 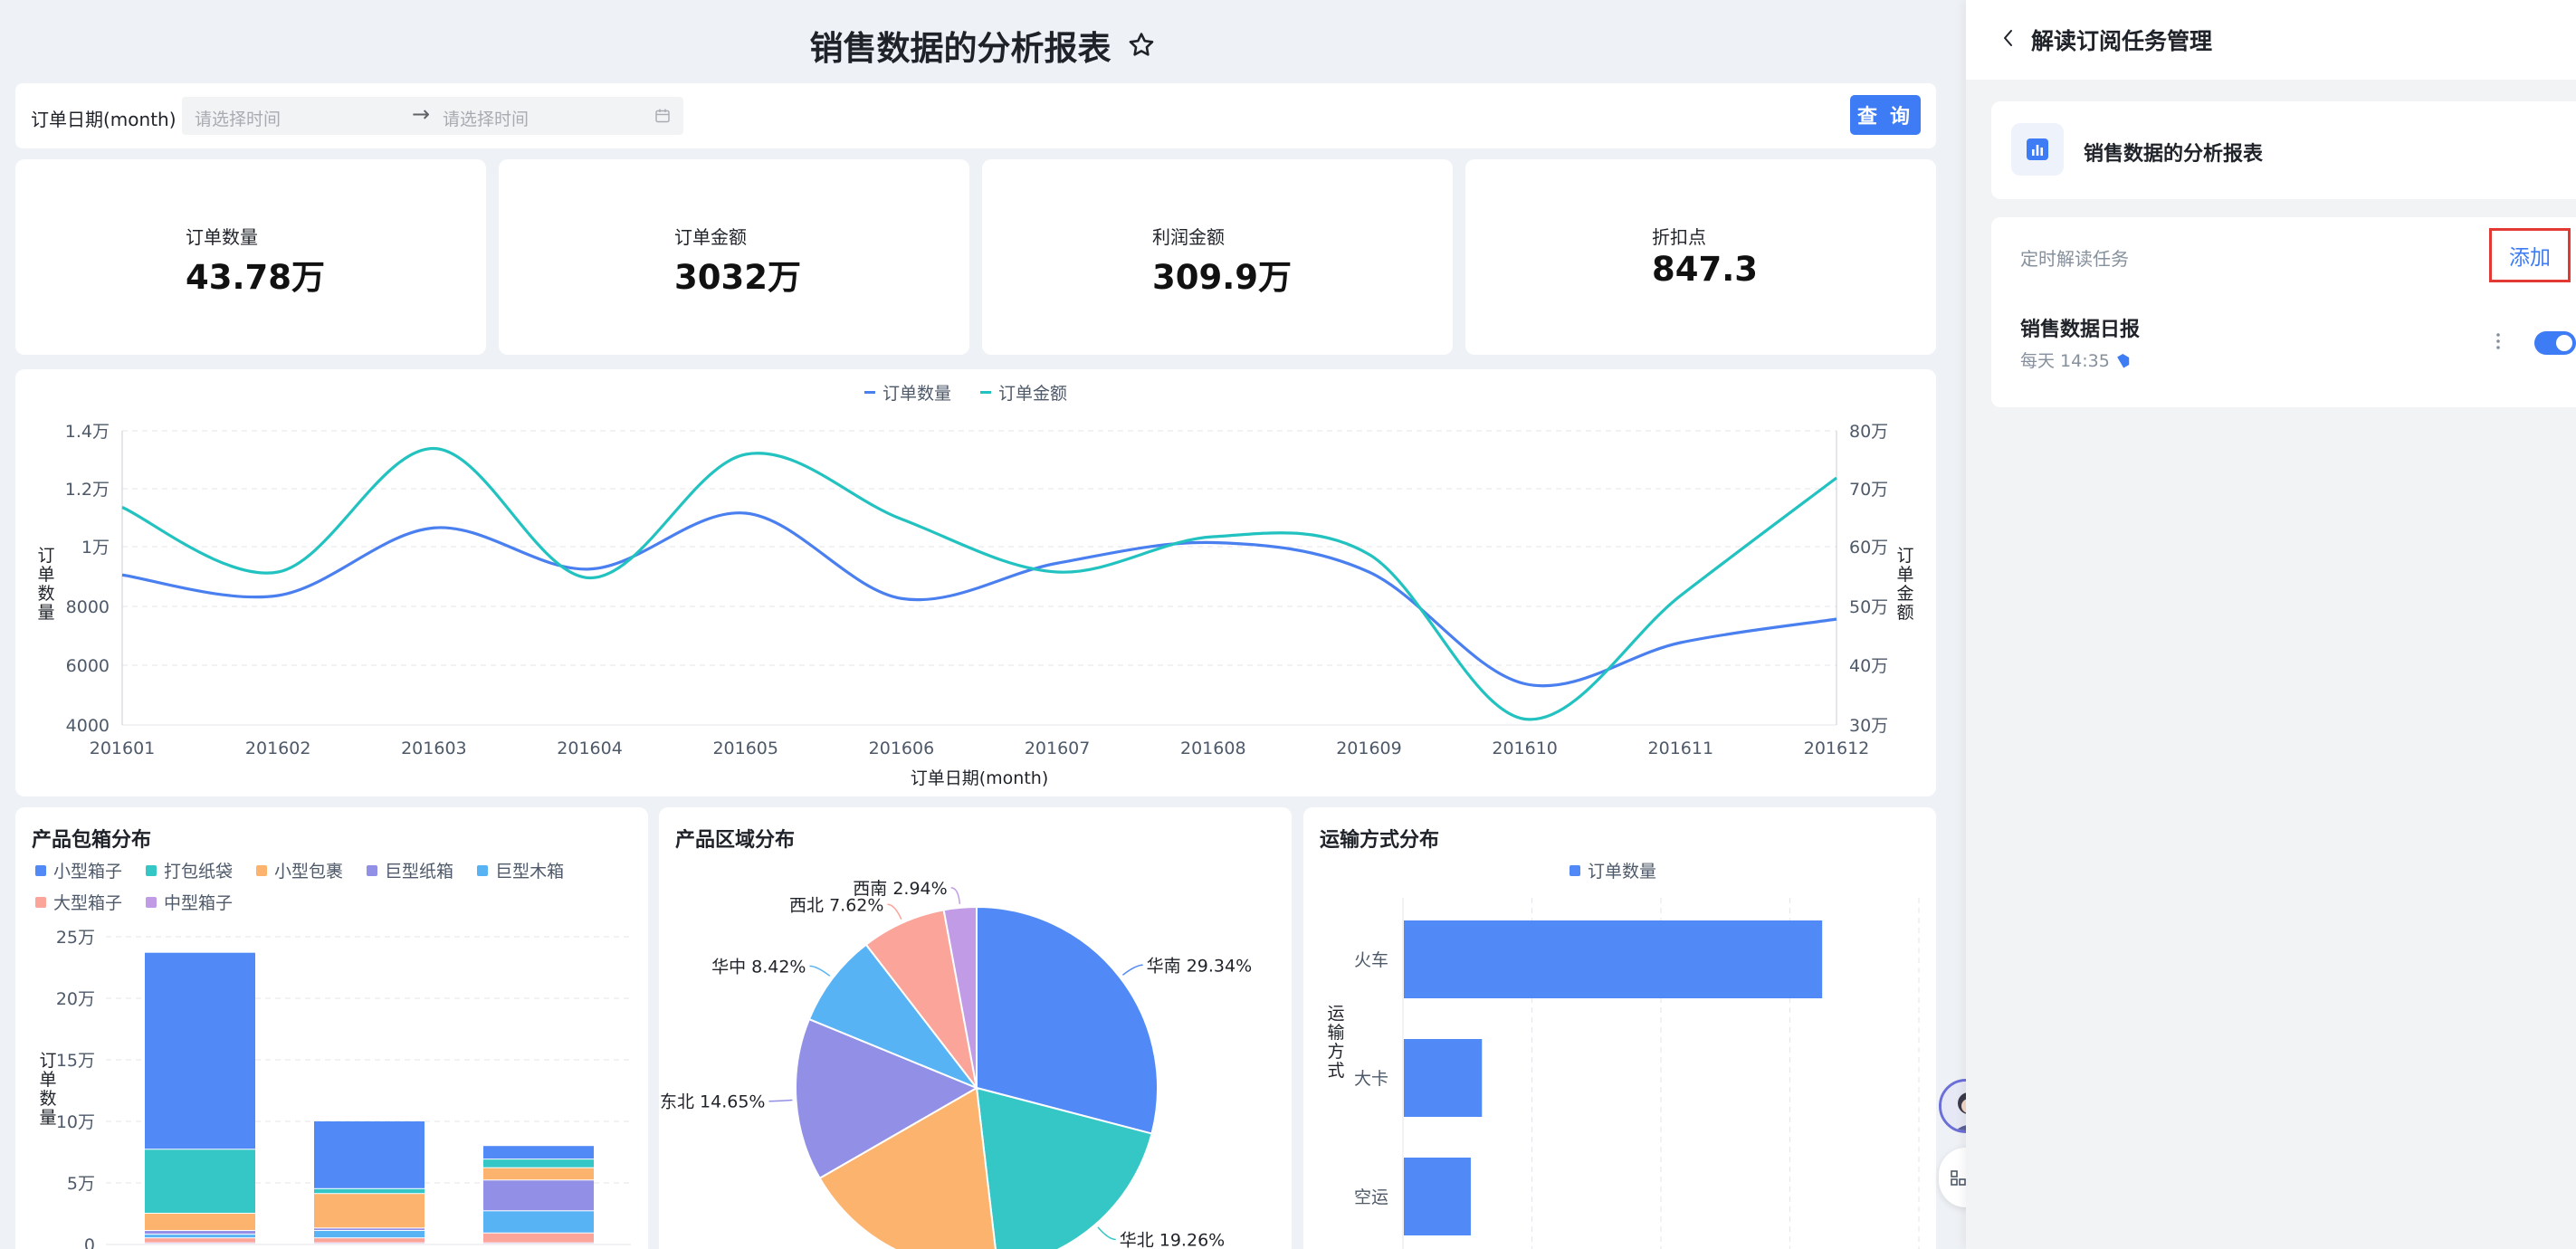 I want to click on y-tick-label: 25万, so click(x=75, y=938).